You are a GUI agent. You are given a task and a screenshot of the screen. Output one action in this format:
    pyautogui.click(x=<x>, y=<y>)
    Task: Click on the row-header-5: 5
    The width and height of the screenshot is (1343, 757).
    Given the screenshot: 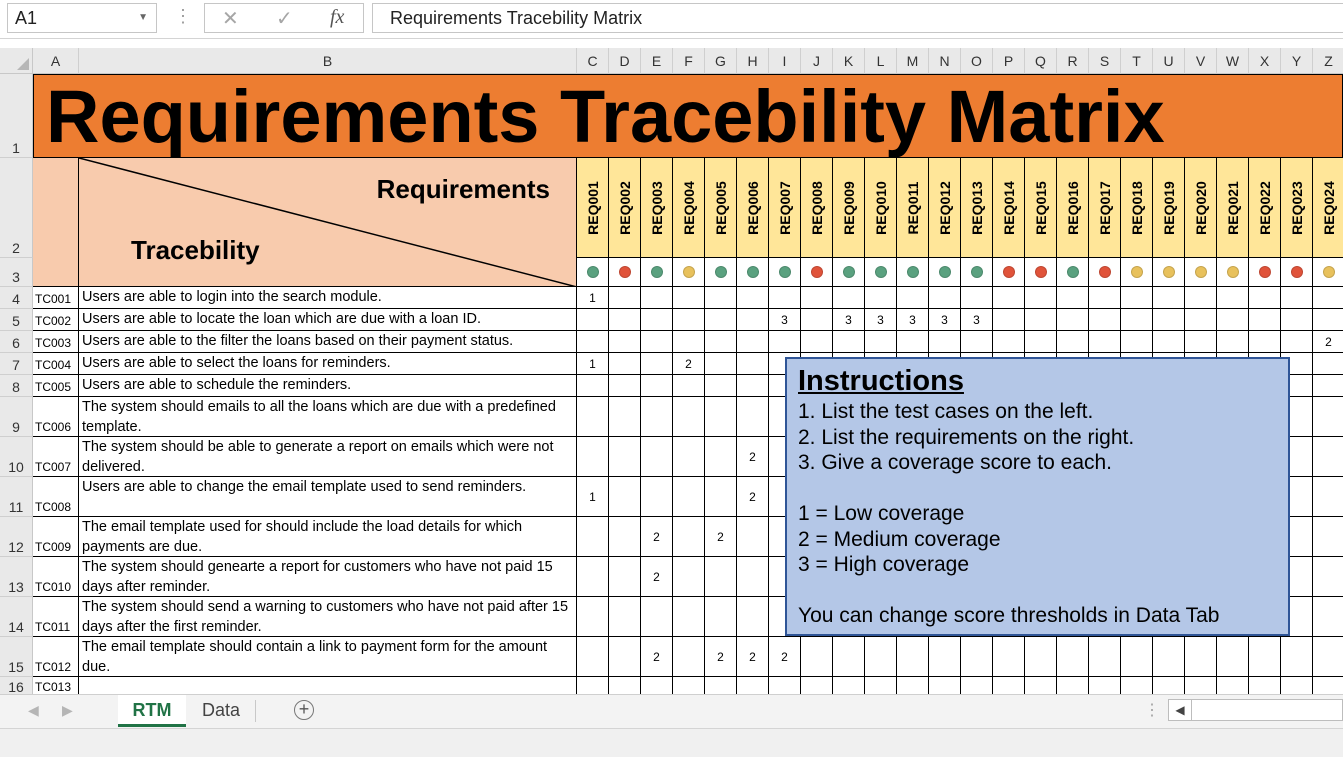 What is the action you would take?
    pyautogui.click(x=16, y=320)
    